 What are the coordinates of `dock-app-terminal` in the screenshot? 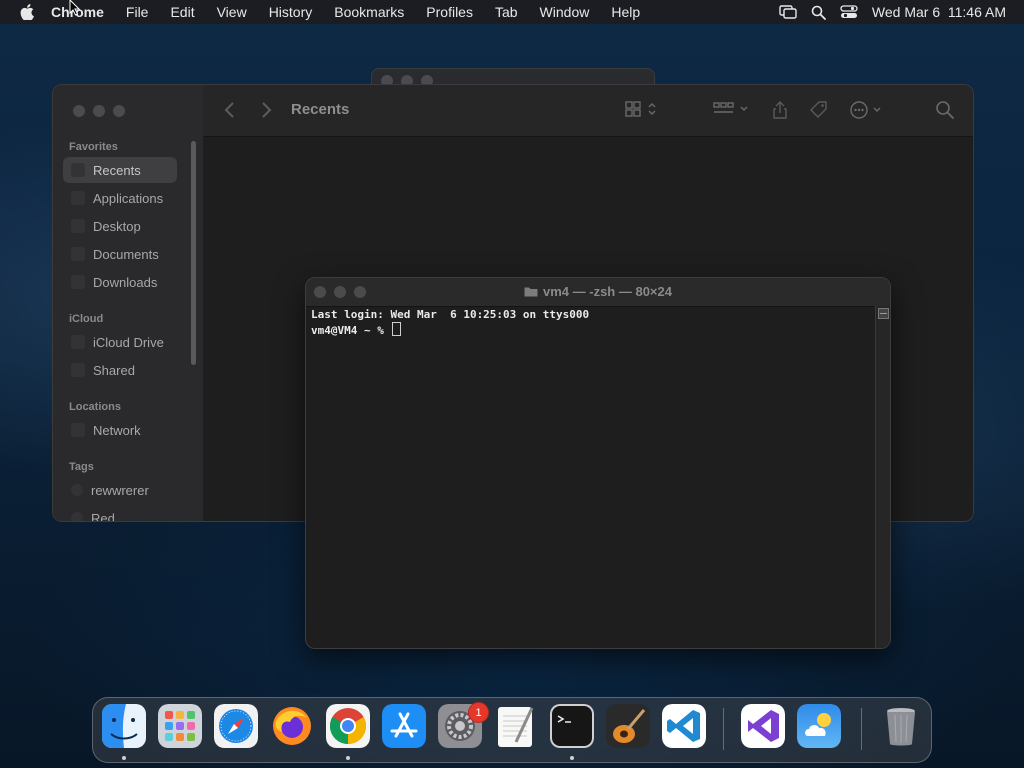 It's located at (572, 726).